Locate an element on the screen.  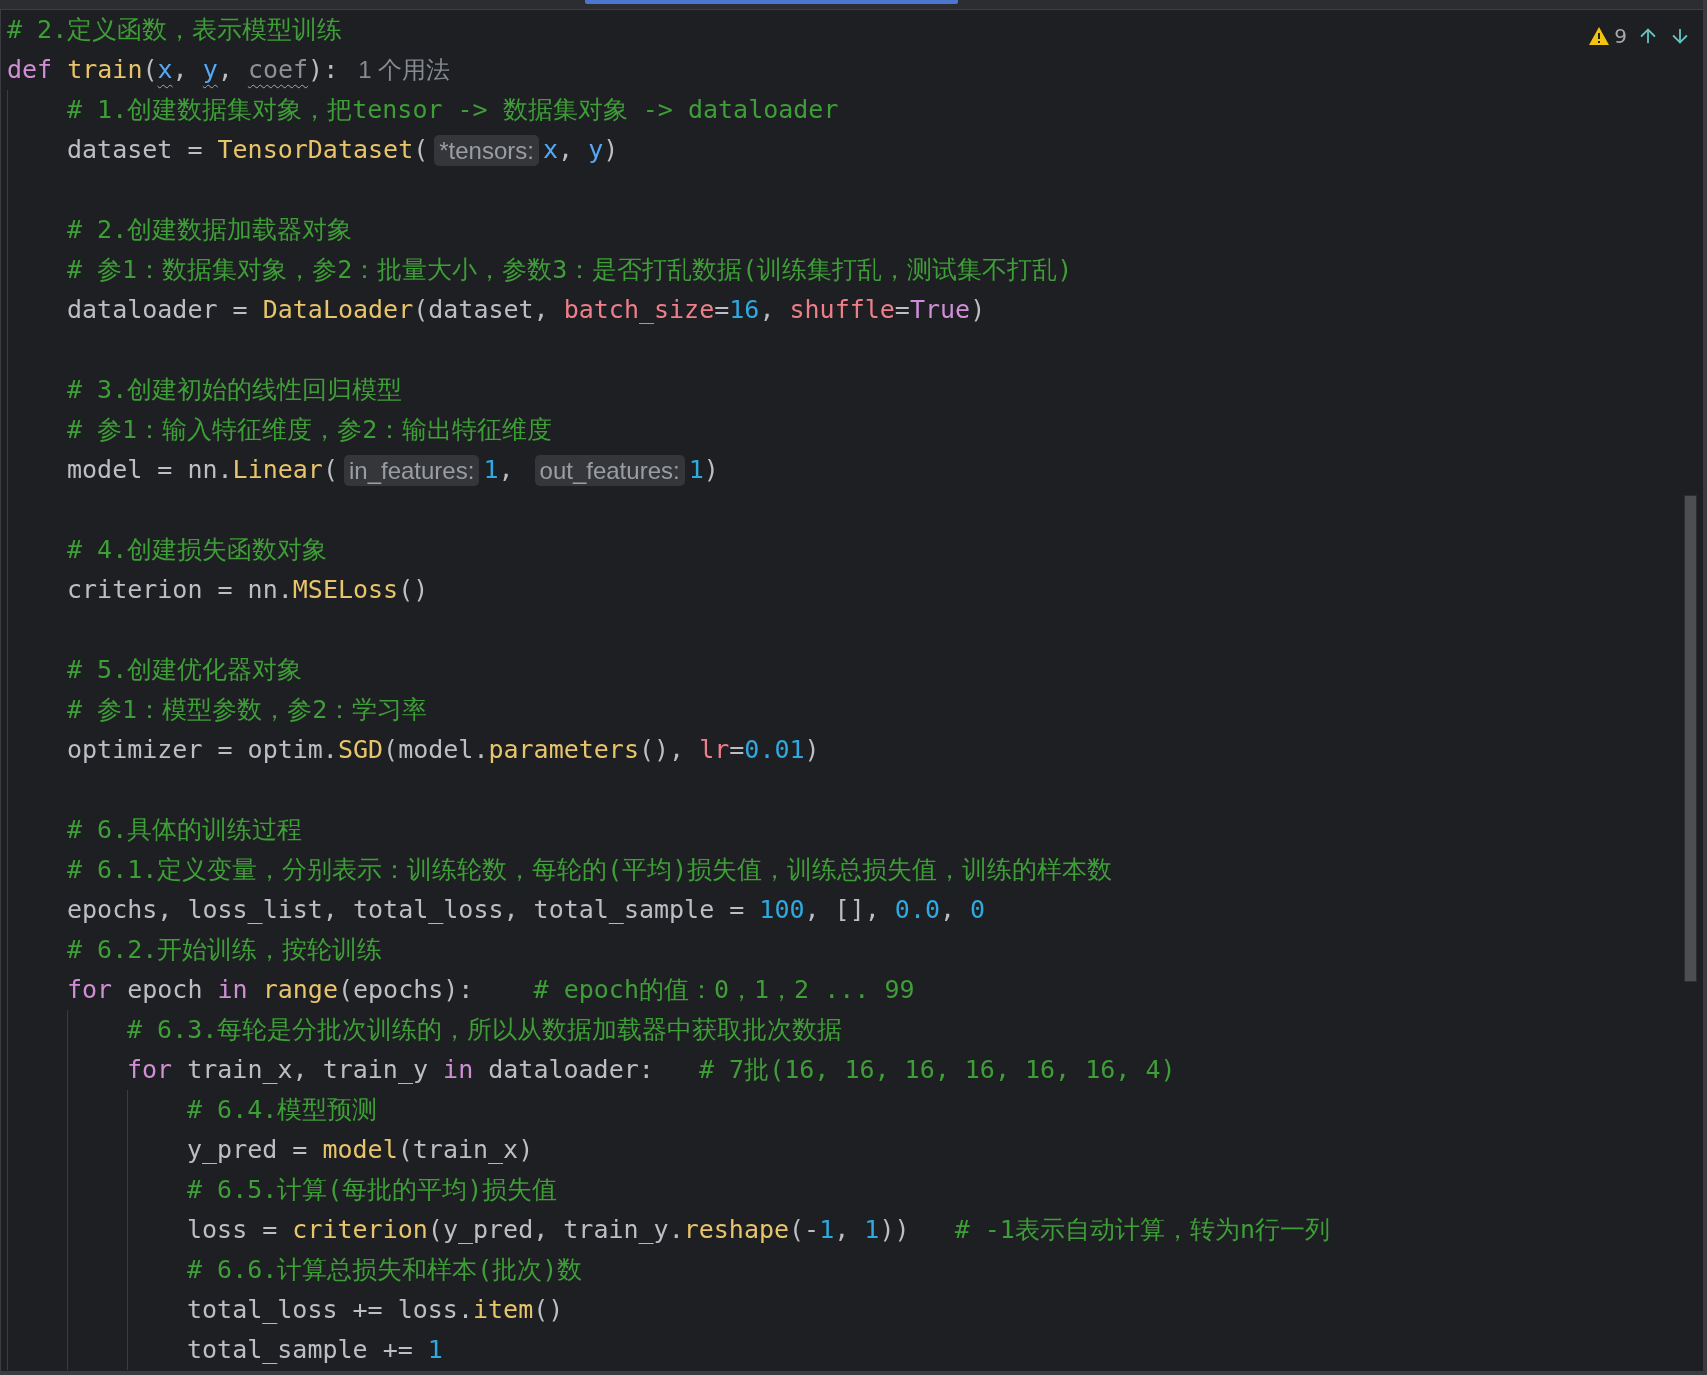
parameter-hint: out_features: is located at coordinates (609, 470).